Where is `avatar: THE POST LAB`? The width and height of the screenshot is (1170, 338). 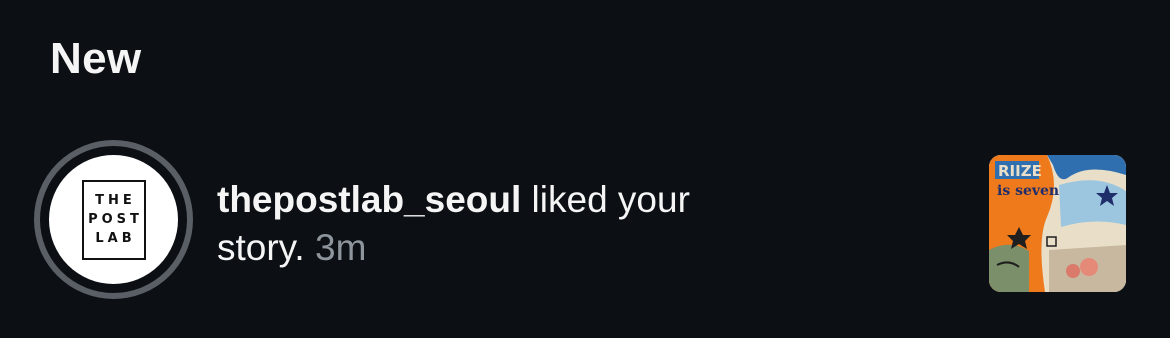 avatar: THE POST LAB is located at coordinates (113, 219).